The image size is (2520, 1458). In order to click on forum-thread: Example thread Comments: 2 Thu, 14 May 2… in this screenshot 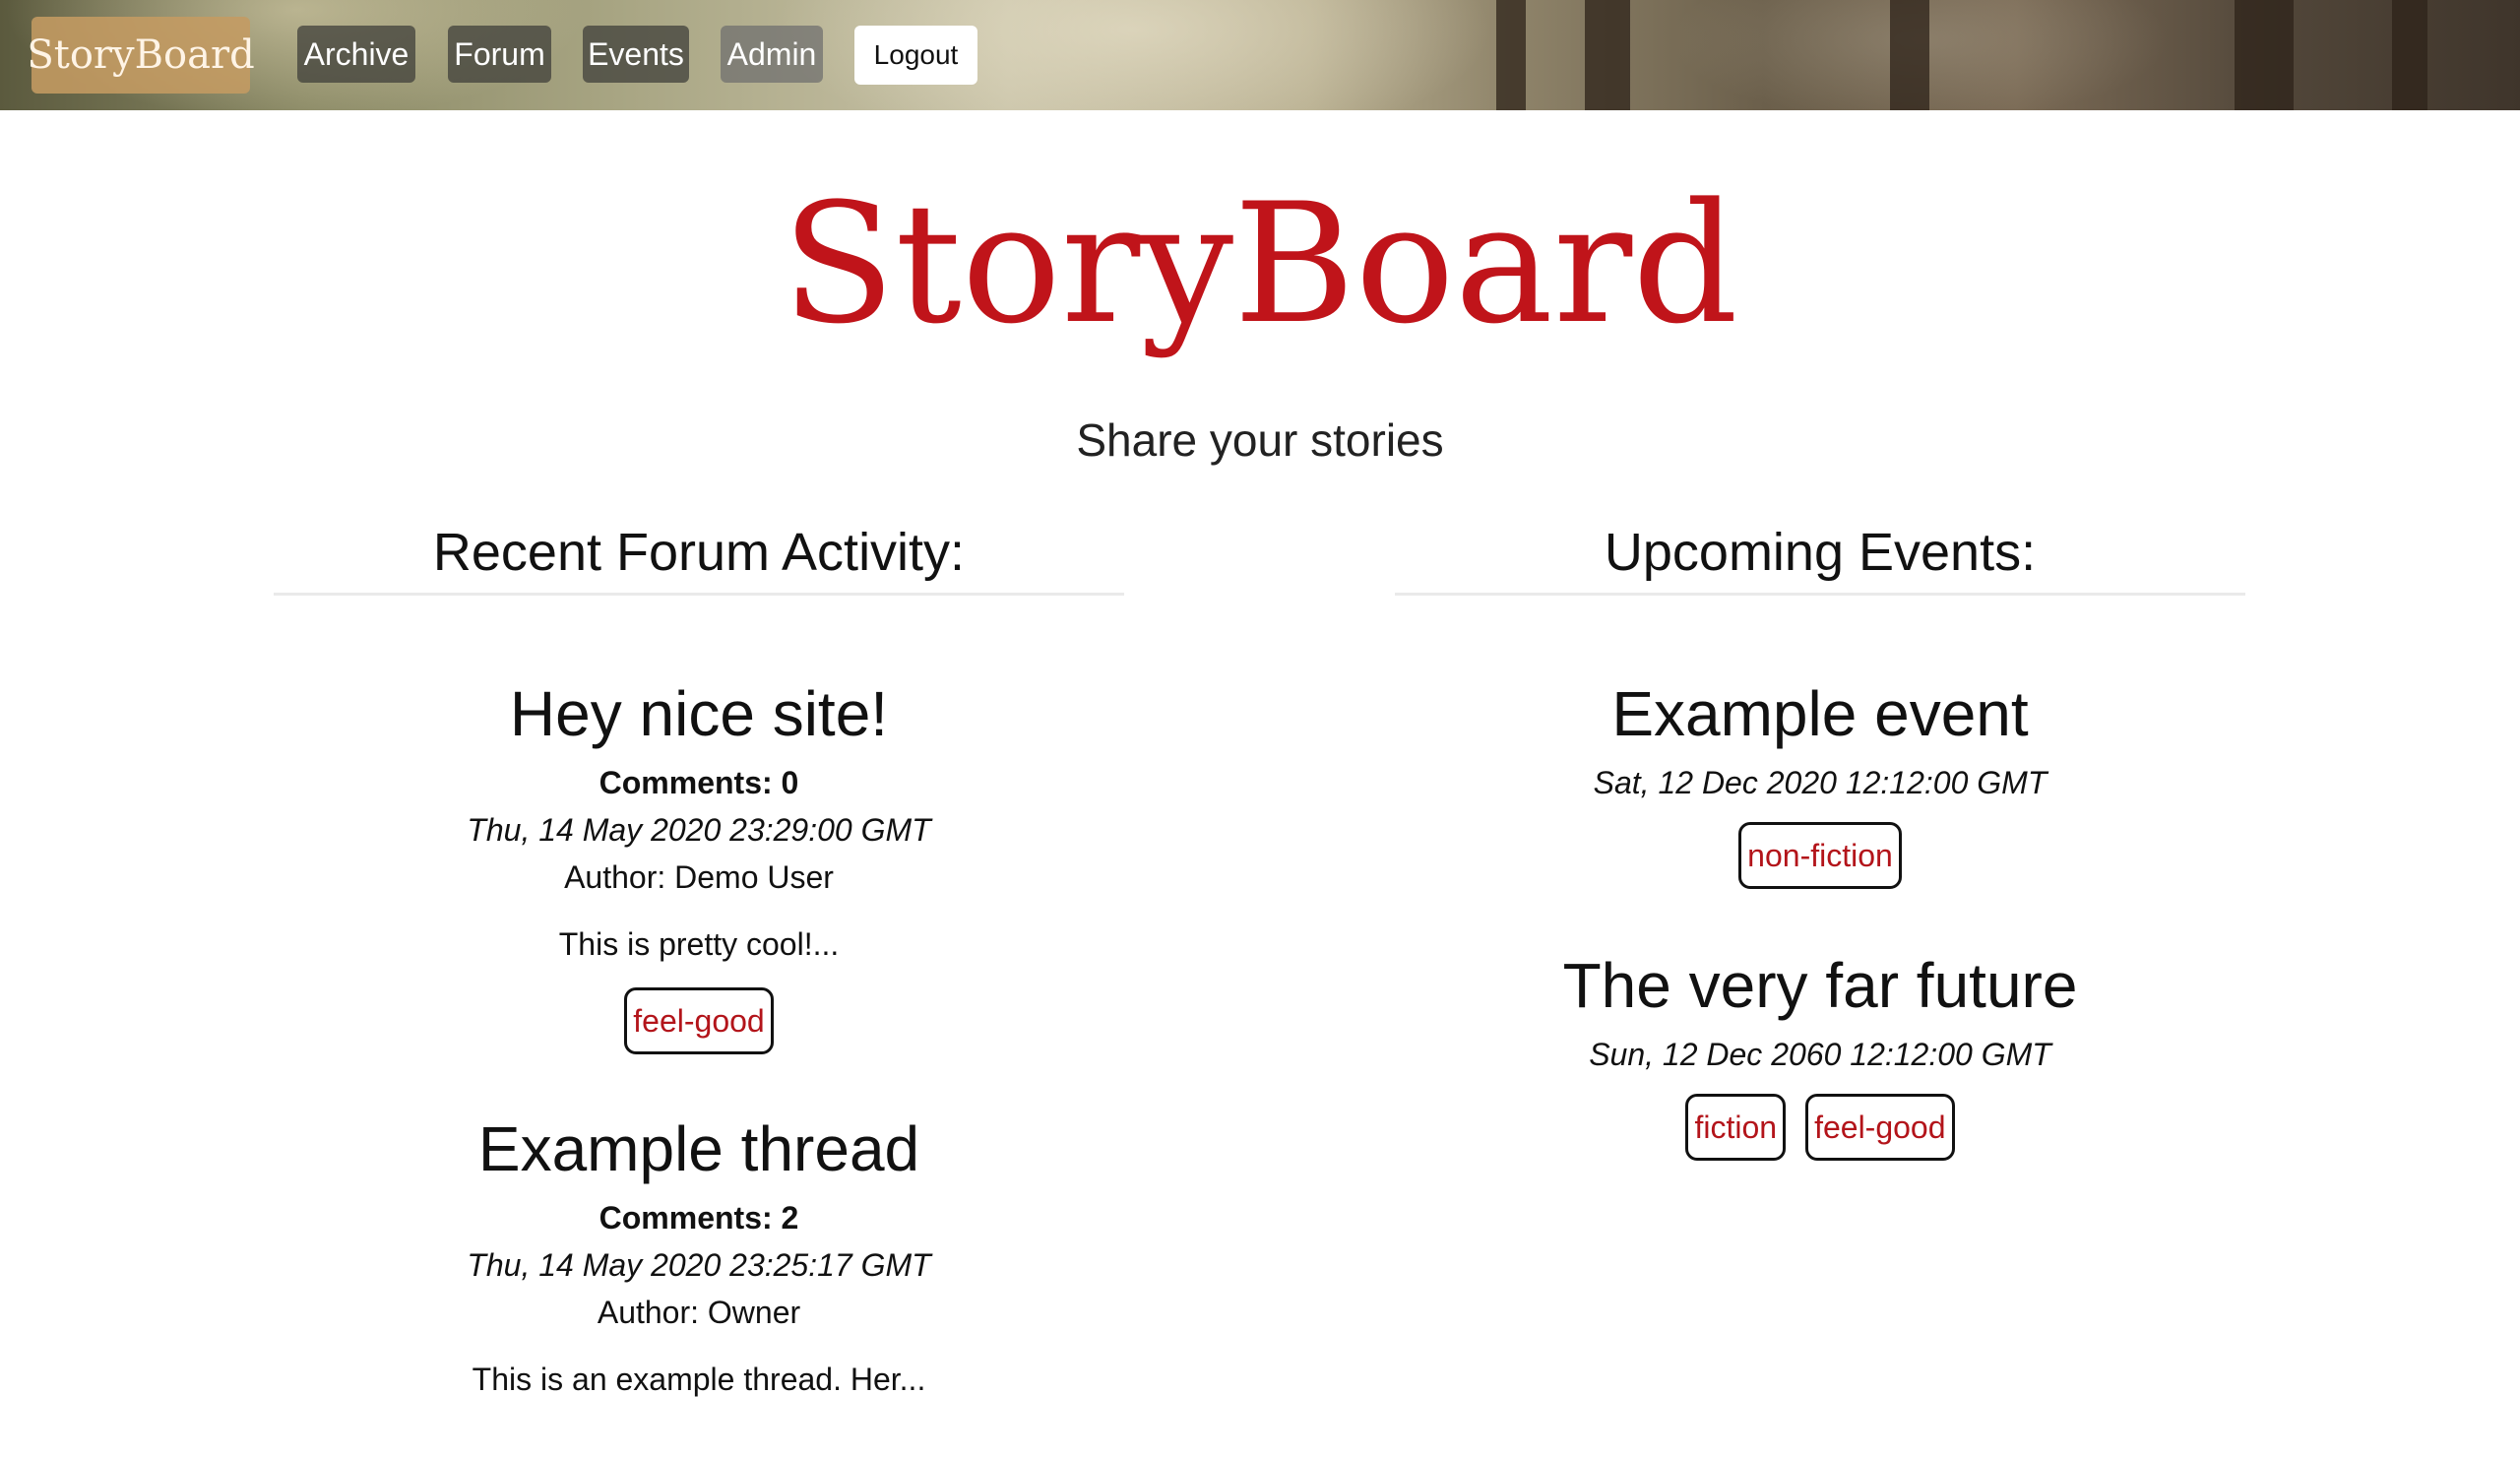, I will do `click(699, 1256)`.